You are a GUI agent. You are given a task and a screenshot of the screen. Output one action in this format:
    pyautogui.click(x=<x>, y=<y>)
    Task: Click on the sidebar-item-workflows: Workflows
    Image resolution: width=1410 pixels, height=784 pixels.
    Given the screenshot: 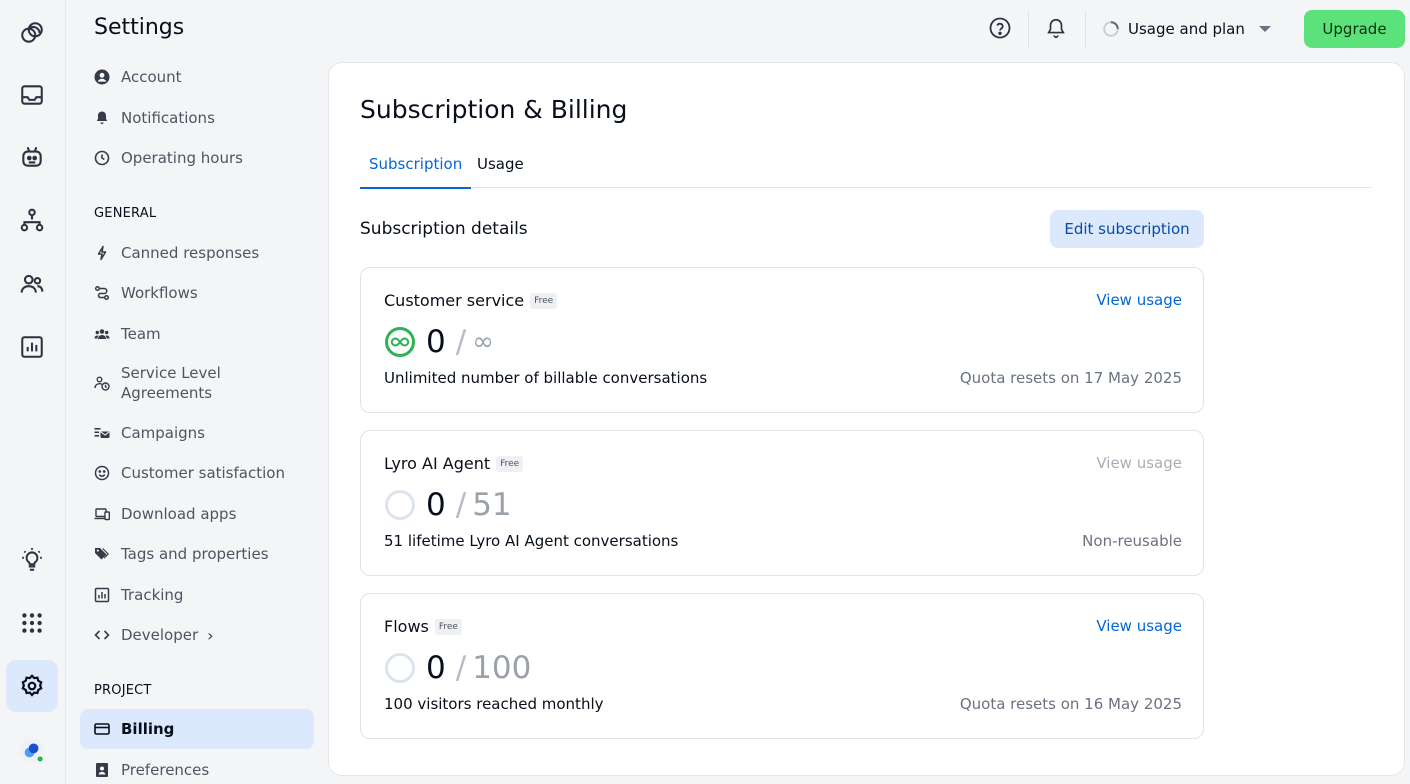 What is the action you would take?
    pyautogui.click(x=197, y=293)
    